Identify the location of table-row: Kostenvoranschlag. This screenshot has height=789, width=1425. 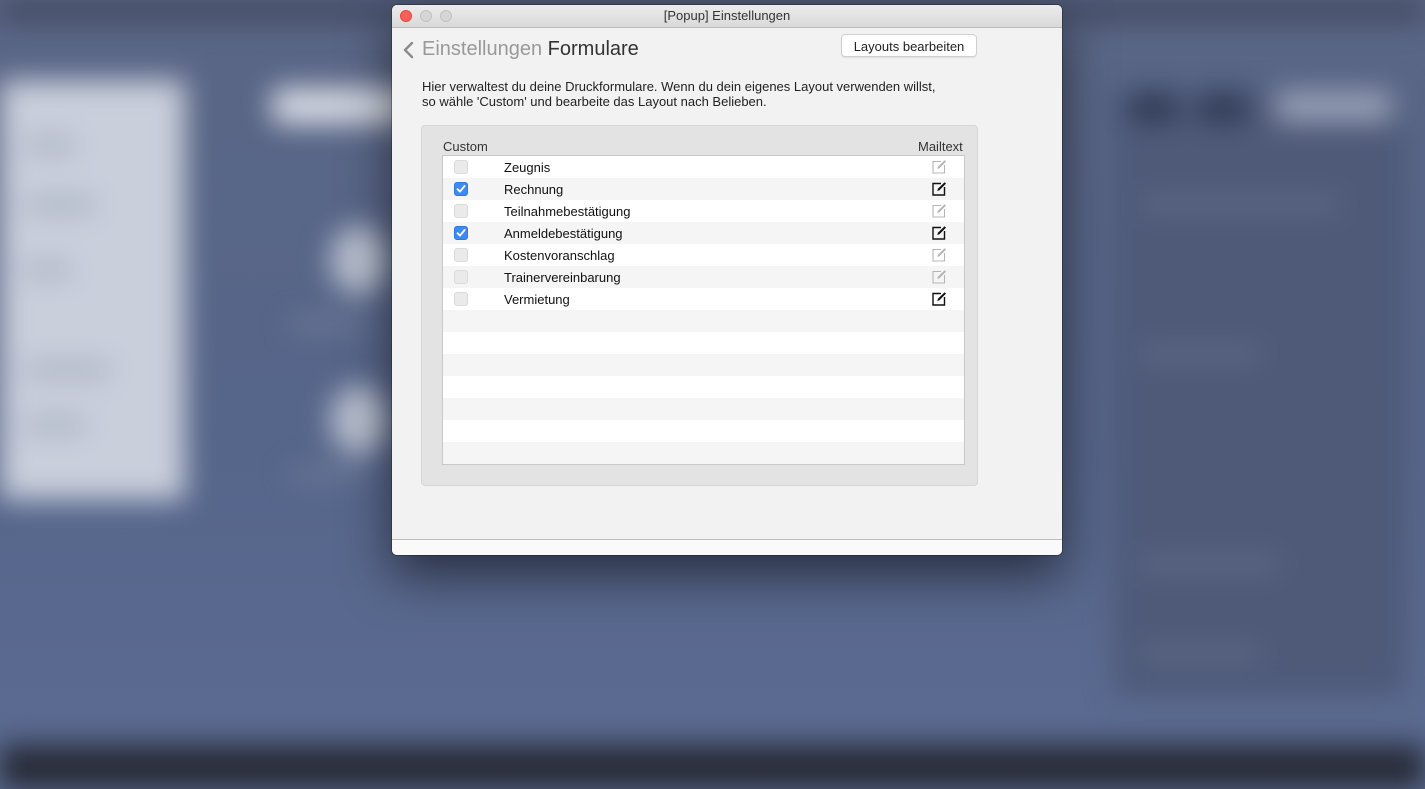
(703, 255).